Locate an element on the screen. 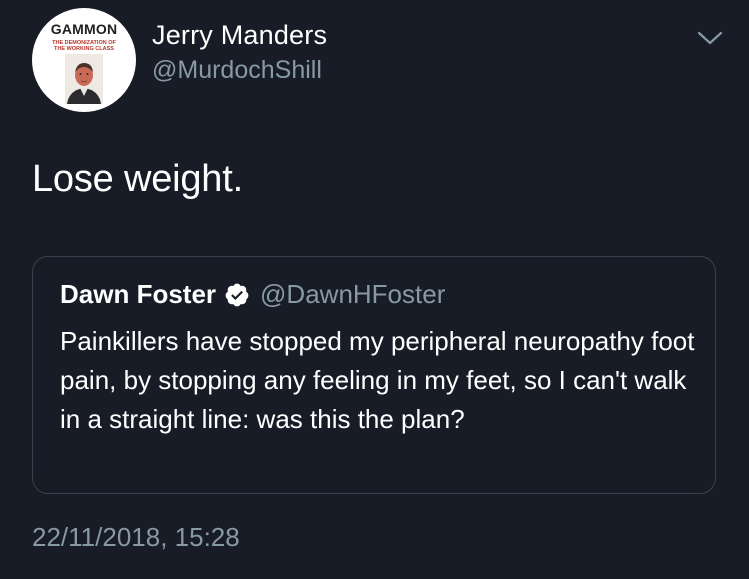 The width and height of the screenshot is (749, 579). author-handle: @MurdochShill is located at coordinates (237, 70).